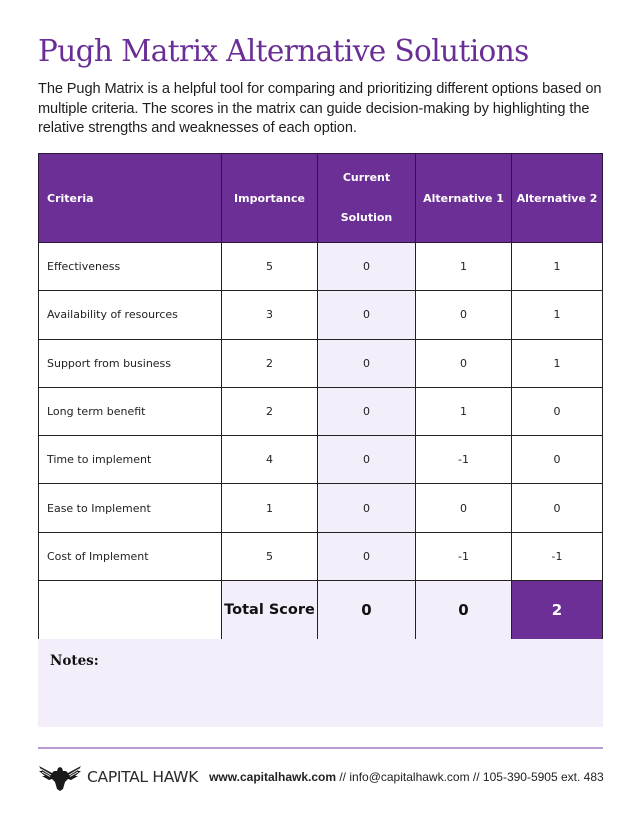 The image size is (640, 828). What do you see at coordinates (463, 198) in the screenshot?
I see `column-header-alternative-1: Alternative 1` at bounding box center [463, 198].